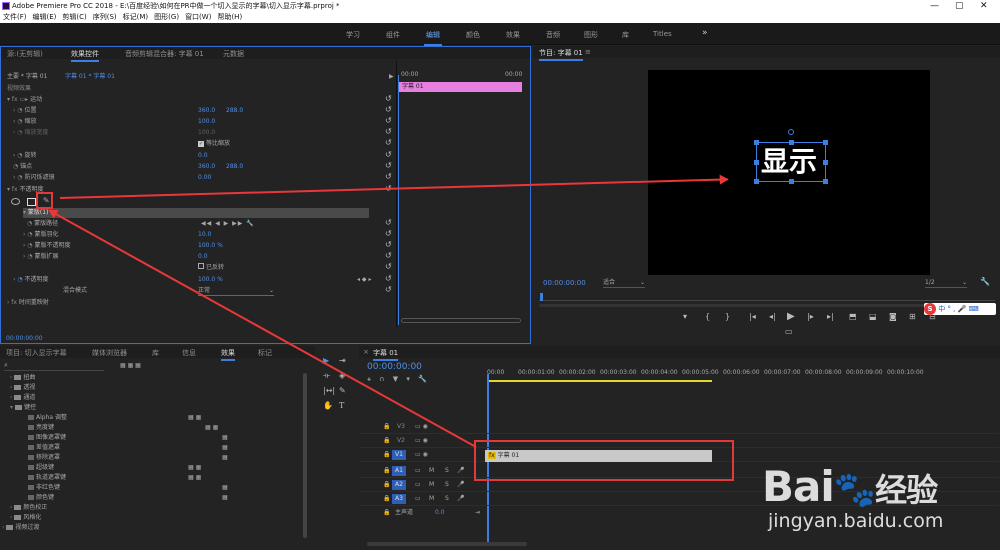 The height and width of the screenshot is (550, 1000). I want to click on solo-button: S, so click(447, 485).